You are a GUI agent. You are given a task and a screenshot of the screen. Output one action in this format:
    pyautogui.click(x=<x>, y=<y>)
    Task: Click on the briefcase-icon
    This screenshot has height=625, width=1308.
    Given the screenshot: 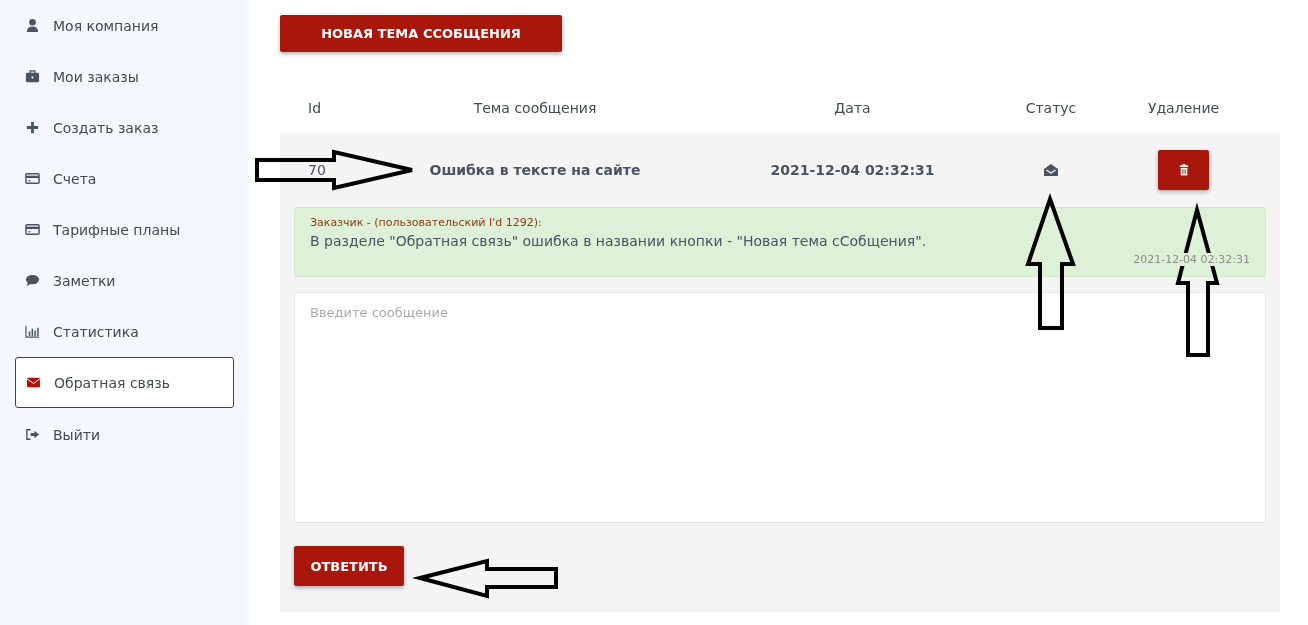 What is the action you would take?
    pyautogui.click(x=32, y=76)
    